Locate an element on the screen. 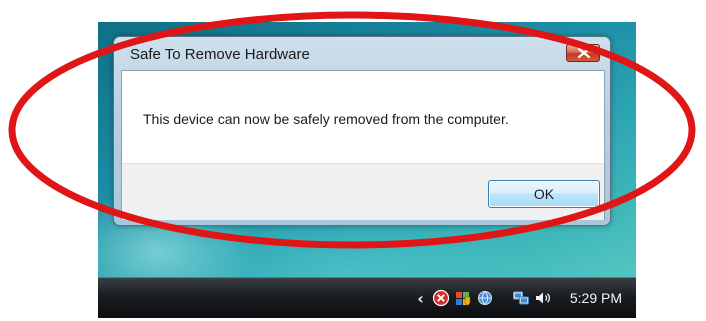 This screenshot has height=321, width=706. close-icon is located at coordinates (584, 53).